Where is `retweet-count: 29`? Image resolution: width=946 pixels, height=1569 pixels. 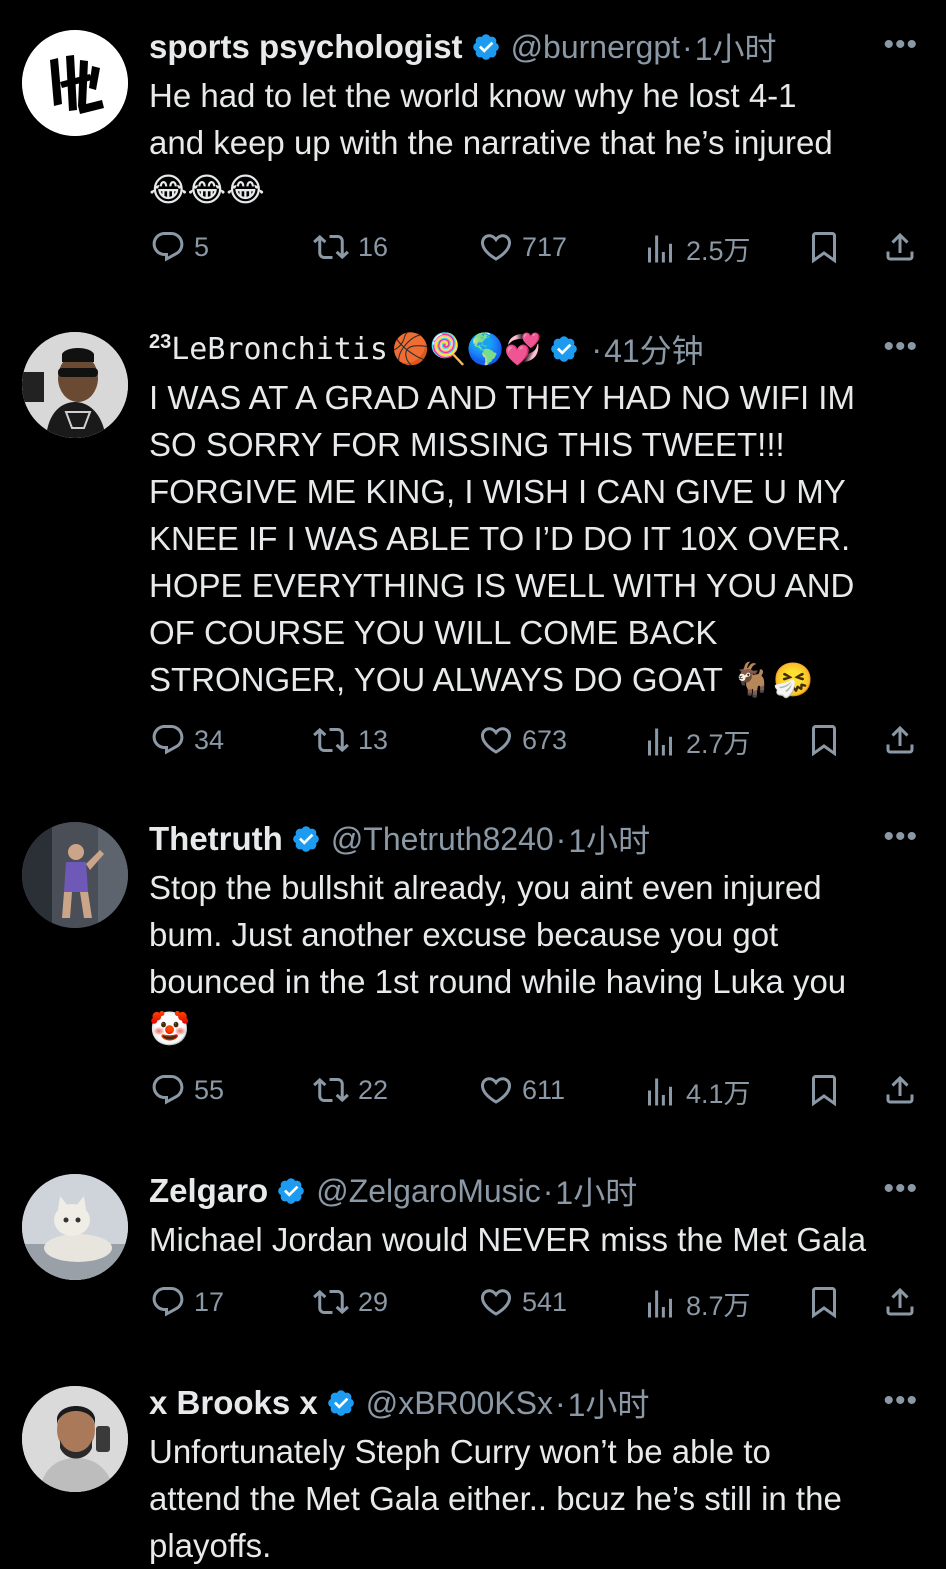
retweet-count: 29 is located at coordinates (373, 1301).